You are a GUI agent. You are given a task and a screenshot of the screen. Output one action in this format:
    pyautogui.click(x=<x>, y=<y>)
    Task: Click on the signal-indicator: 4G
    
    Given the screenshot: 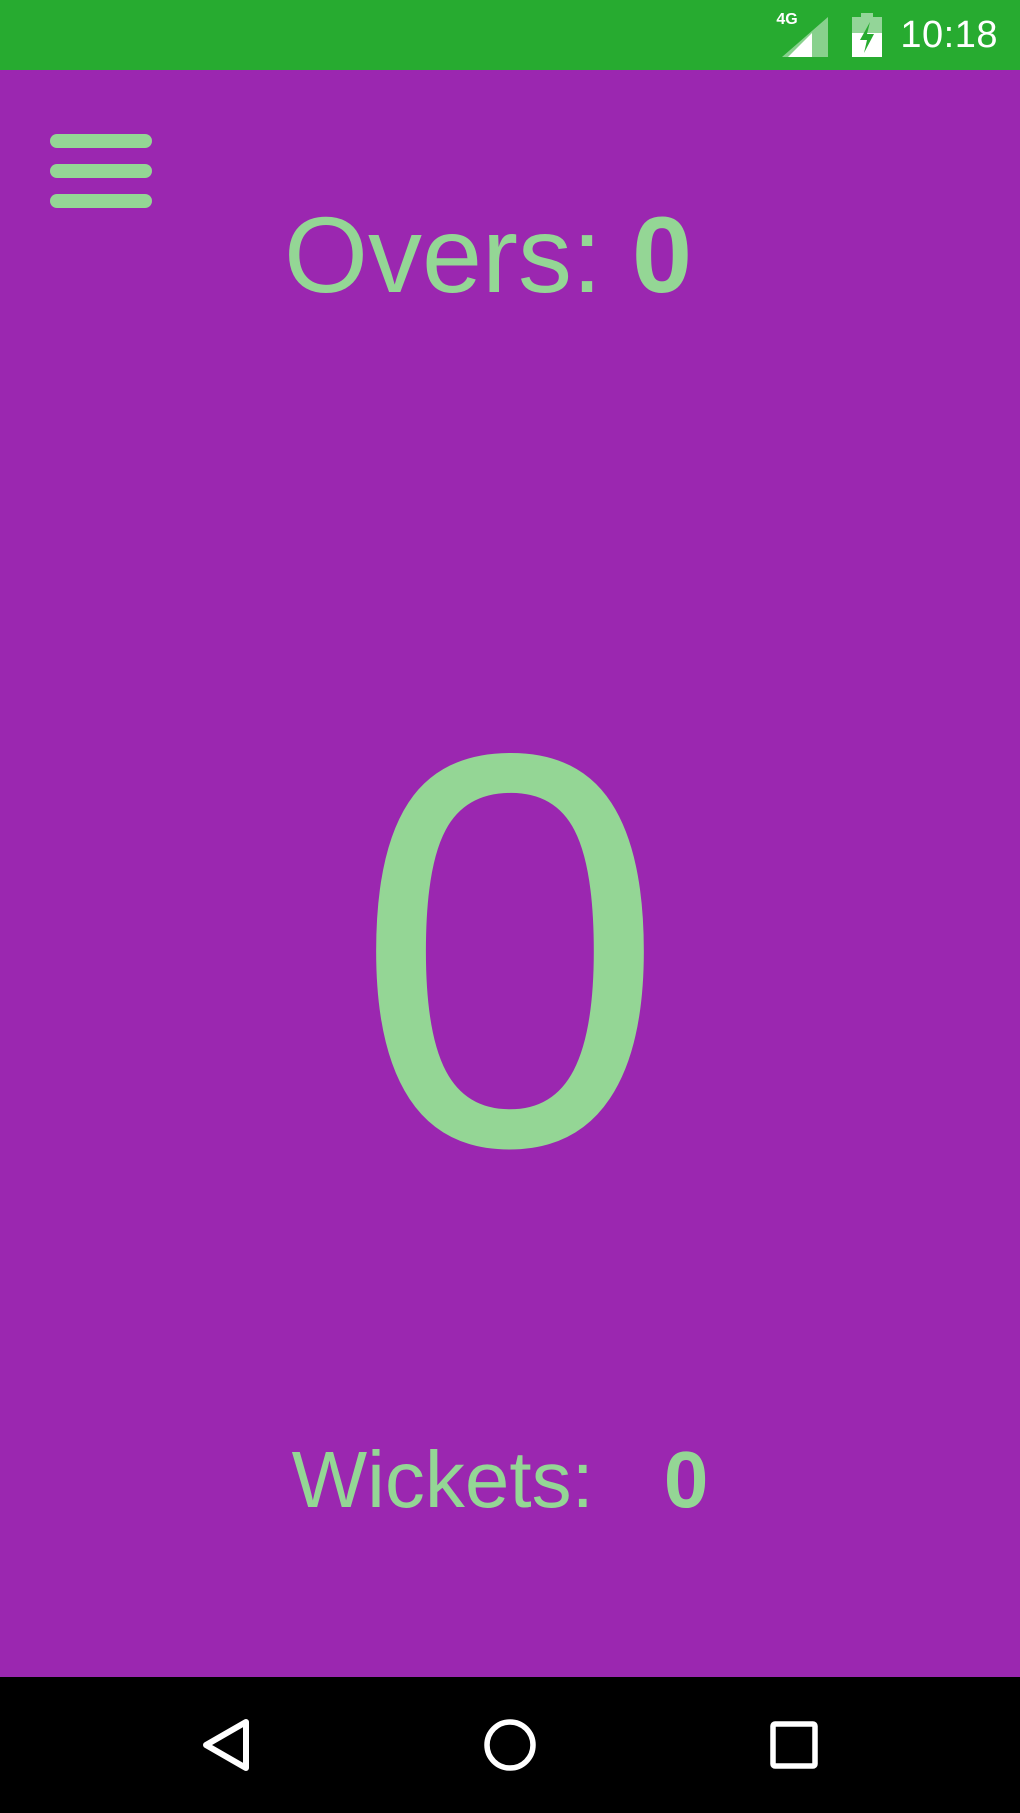 What is the action you would take?
    pyautogui.click(x=803, y=34)
    